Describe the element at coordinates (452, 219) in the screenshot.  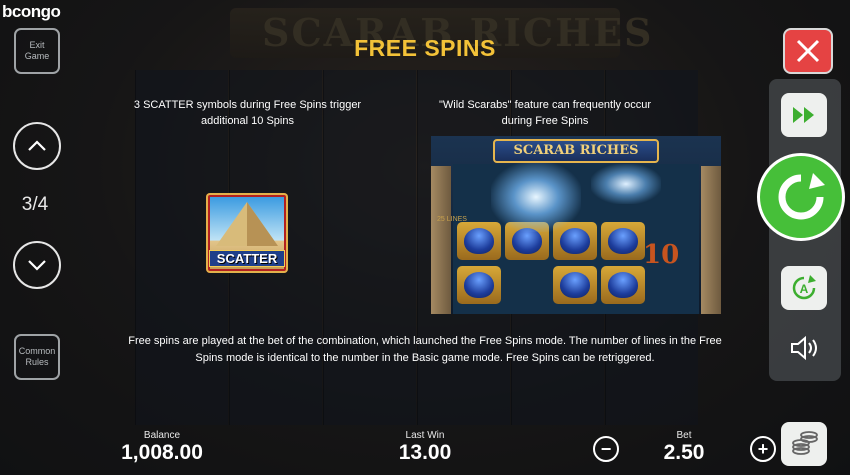
I see `preview-lines-label: 25 LINES` at that location.